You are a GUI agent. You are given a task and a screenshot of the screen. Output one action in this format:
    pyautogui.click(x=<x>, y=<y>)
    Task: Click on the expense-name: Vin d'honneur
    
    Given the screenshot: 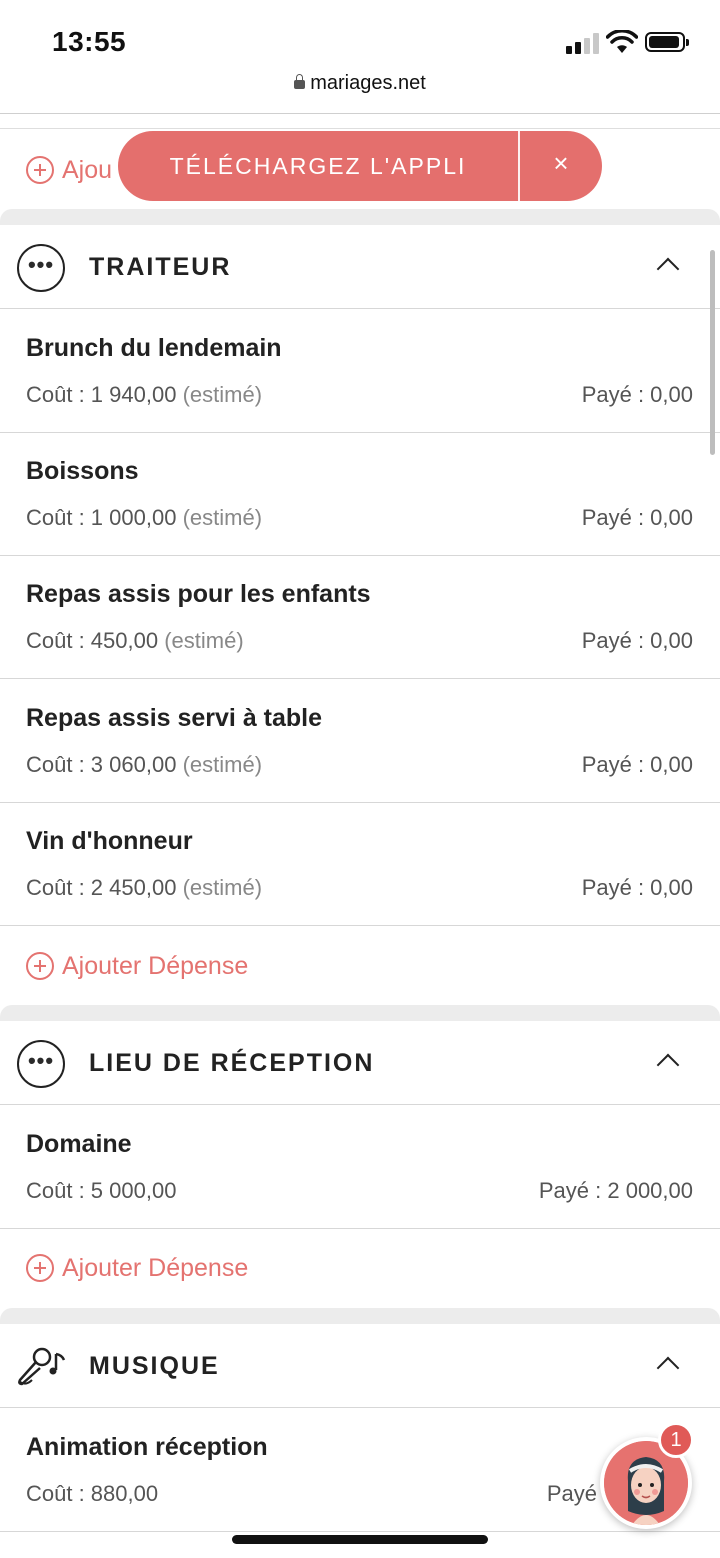 What is the action you would take?
    pyautogui.click(x=109, y=841)
    